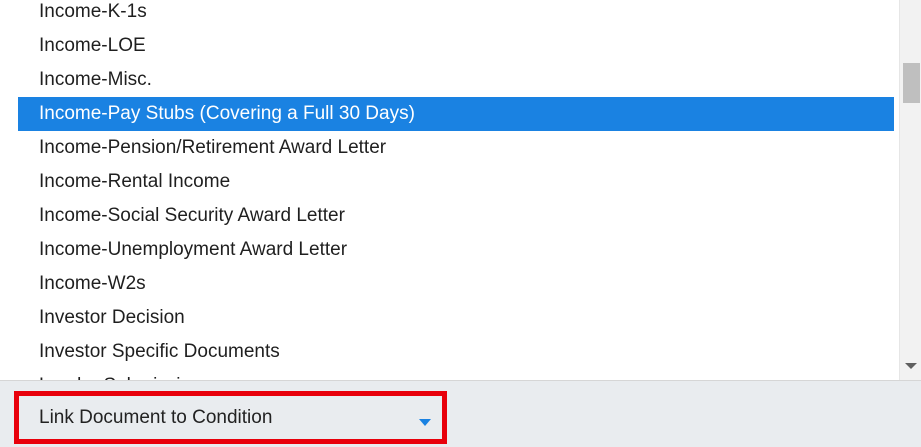 The height and width of the screenshot is (447, 921). Describe the element at coordinates (425, 422) in the screenshot. I see `chevron-down-icon` at that location.